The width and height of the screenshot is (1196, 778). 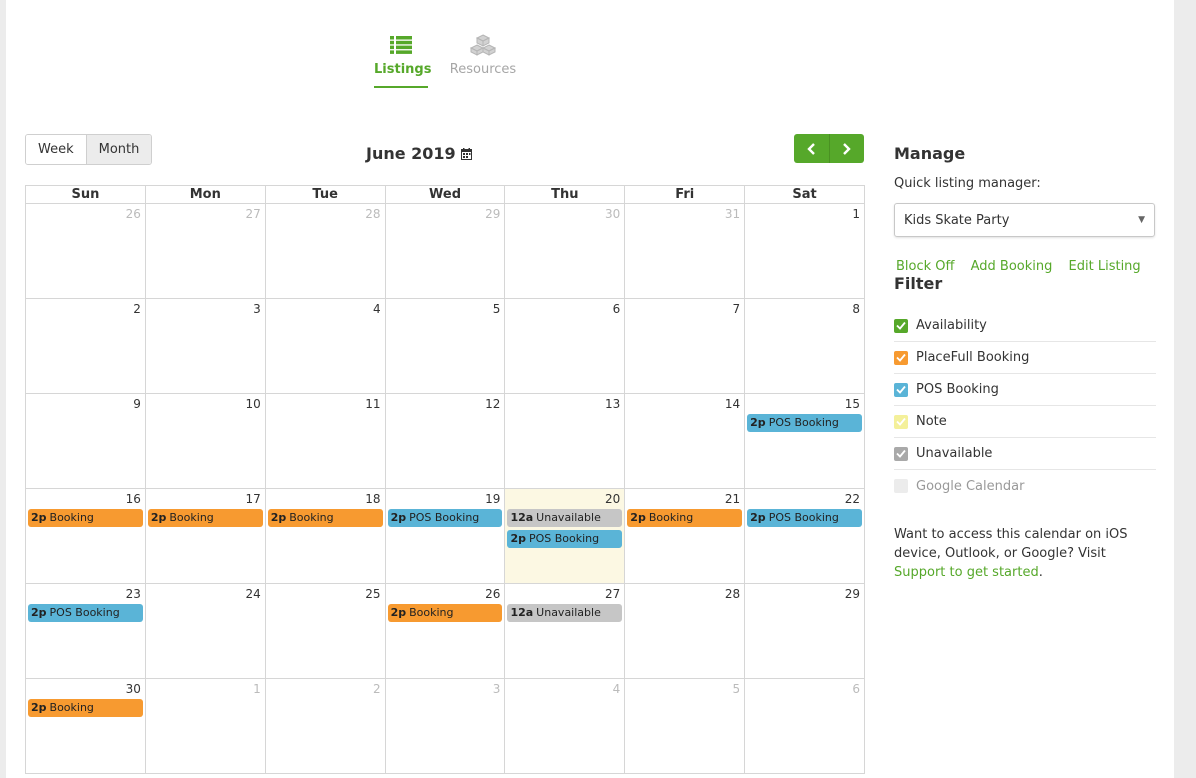 What do you see at coordinates (811, 148) in the screenshot?
I see `prev-month-button` at bounding box center [811, 148].